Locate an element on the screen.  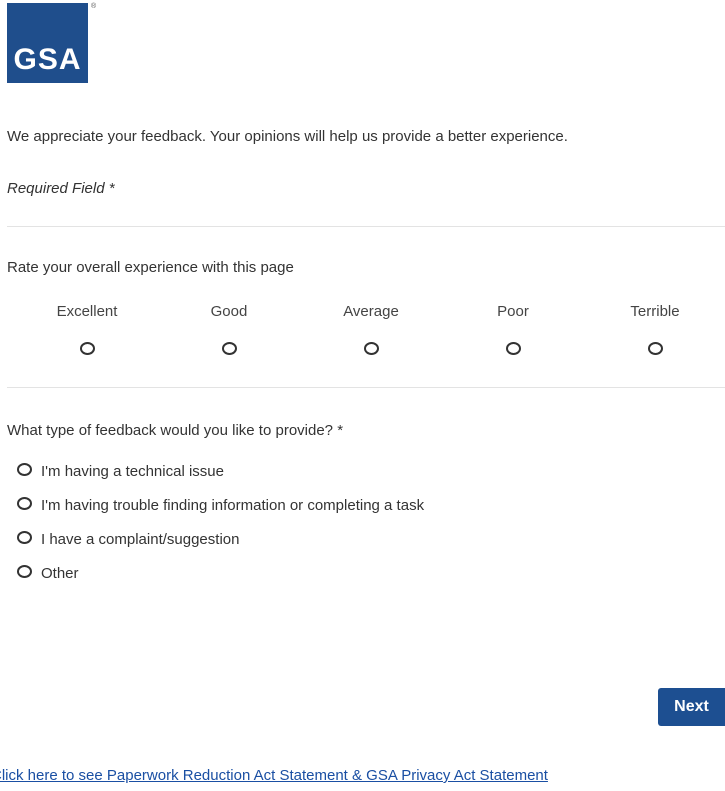
feedback-option-technical-issue: I'm having a technical issue is located at coordinates (120, 471).